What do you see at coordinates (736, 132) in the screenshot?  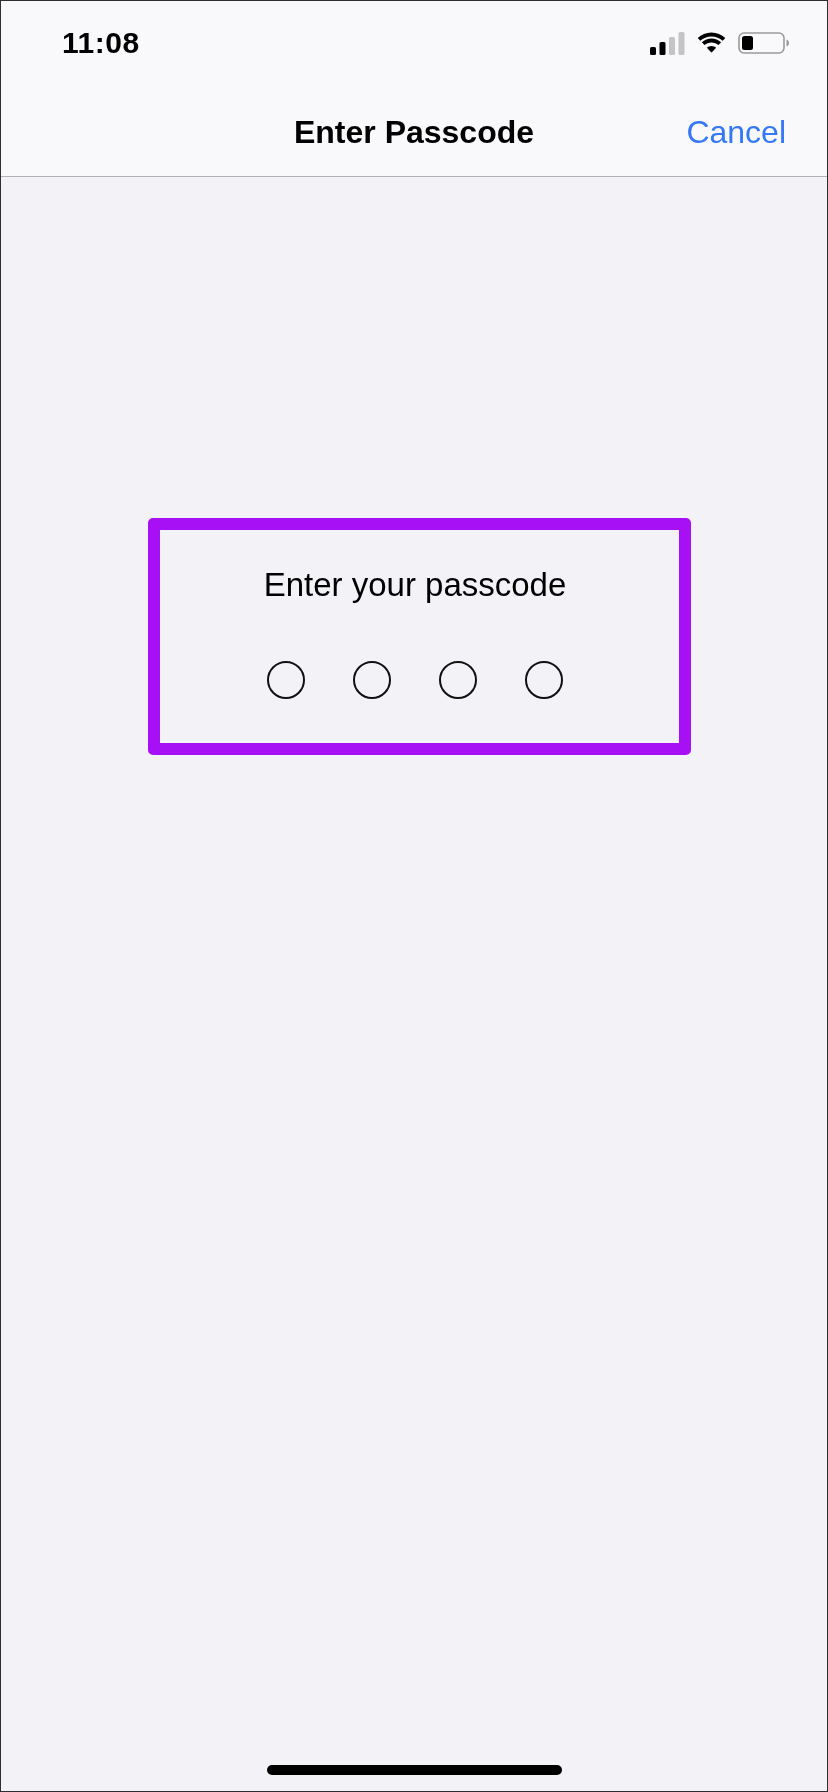 I see `cancel-button: Cancel` at bounding box center [736, 132].